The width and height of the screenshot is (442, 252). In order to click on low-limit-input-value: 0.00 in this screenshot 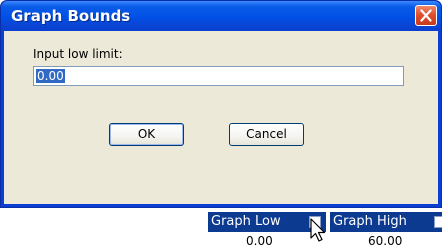, I will do `click(50, 76)`.